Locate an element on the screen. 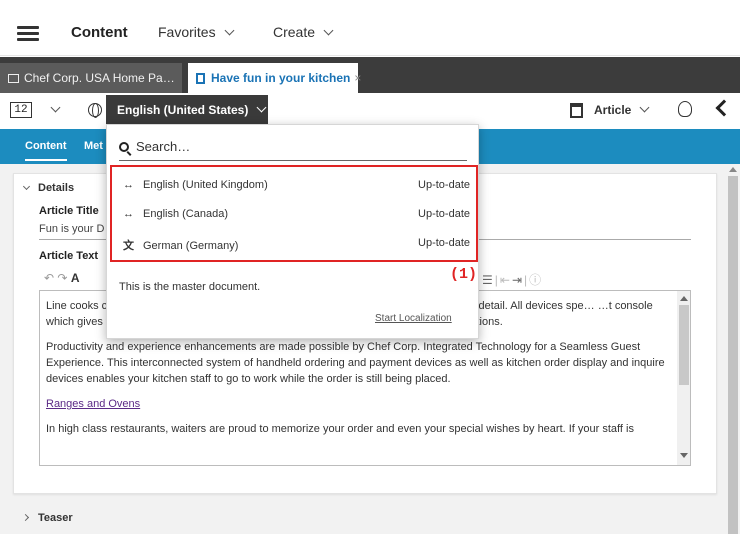 This screenshot has height=534, width=740. details-label: Details is located at coordinates (56, 188).